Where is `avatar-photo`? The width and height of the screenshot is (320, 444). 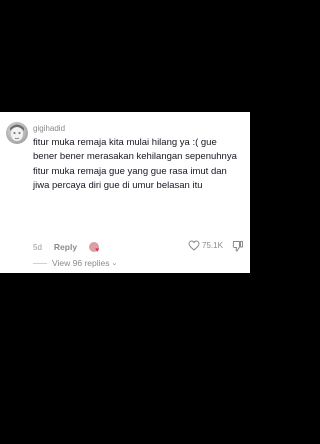
avatar-photo is located at coordinates (17, 132).